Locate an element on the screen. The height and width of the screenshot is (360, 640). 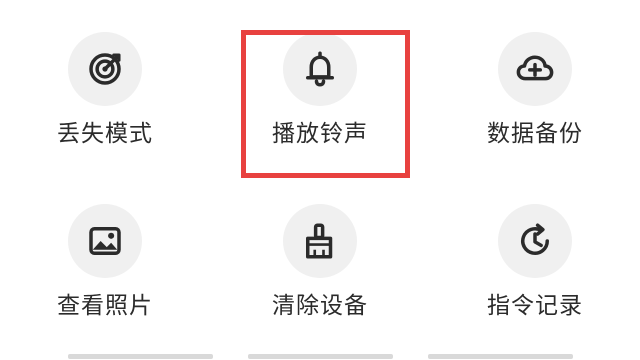
view-photos-label: 查看照片 is located at coordinates (105, 306).